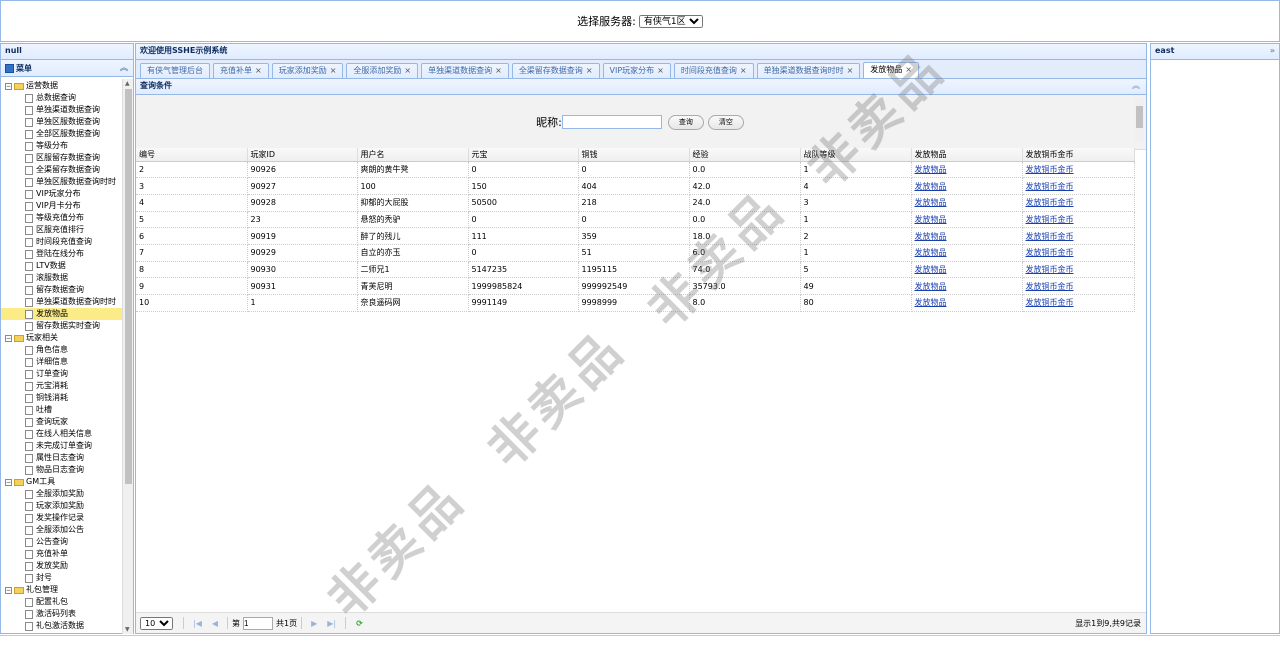 The image size is (1280, 650). What do you see at coordinates (62, 362) in the screenshot?
I see `tree-item: 详细信息` at bounding box center [62, 362].